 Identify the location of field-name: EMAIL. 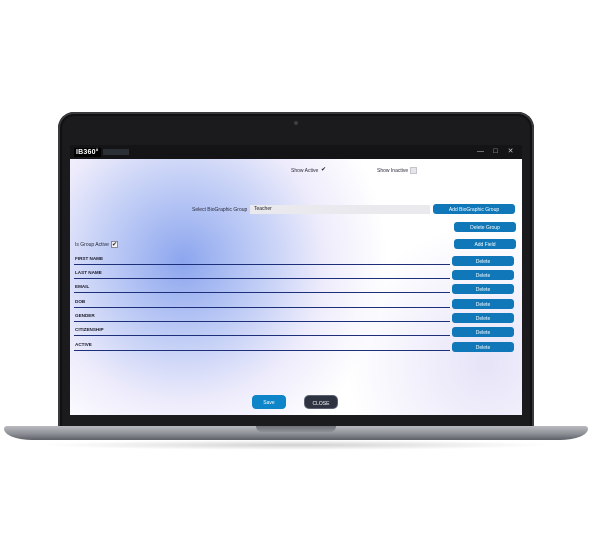
(82, 286).